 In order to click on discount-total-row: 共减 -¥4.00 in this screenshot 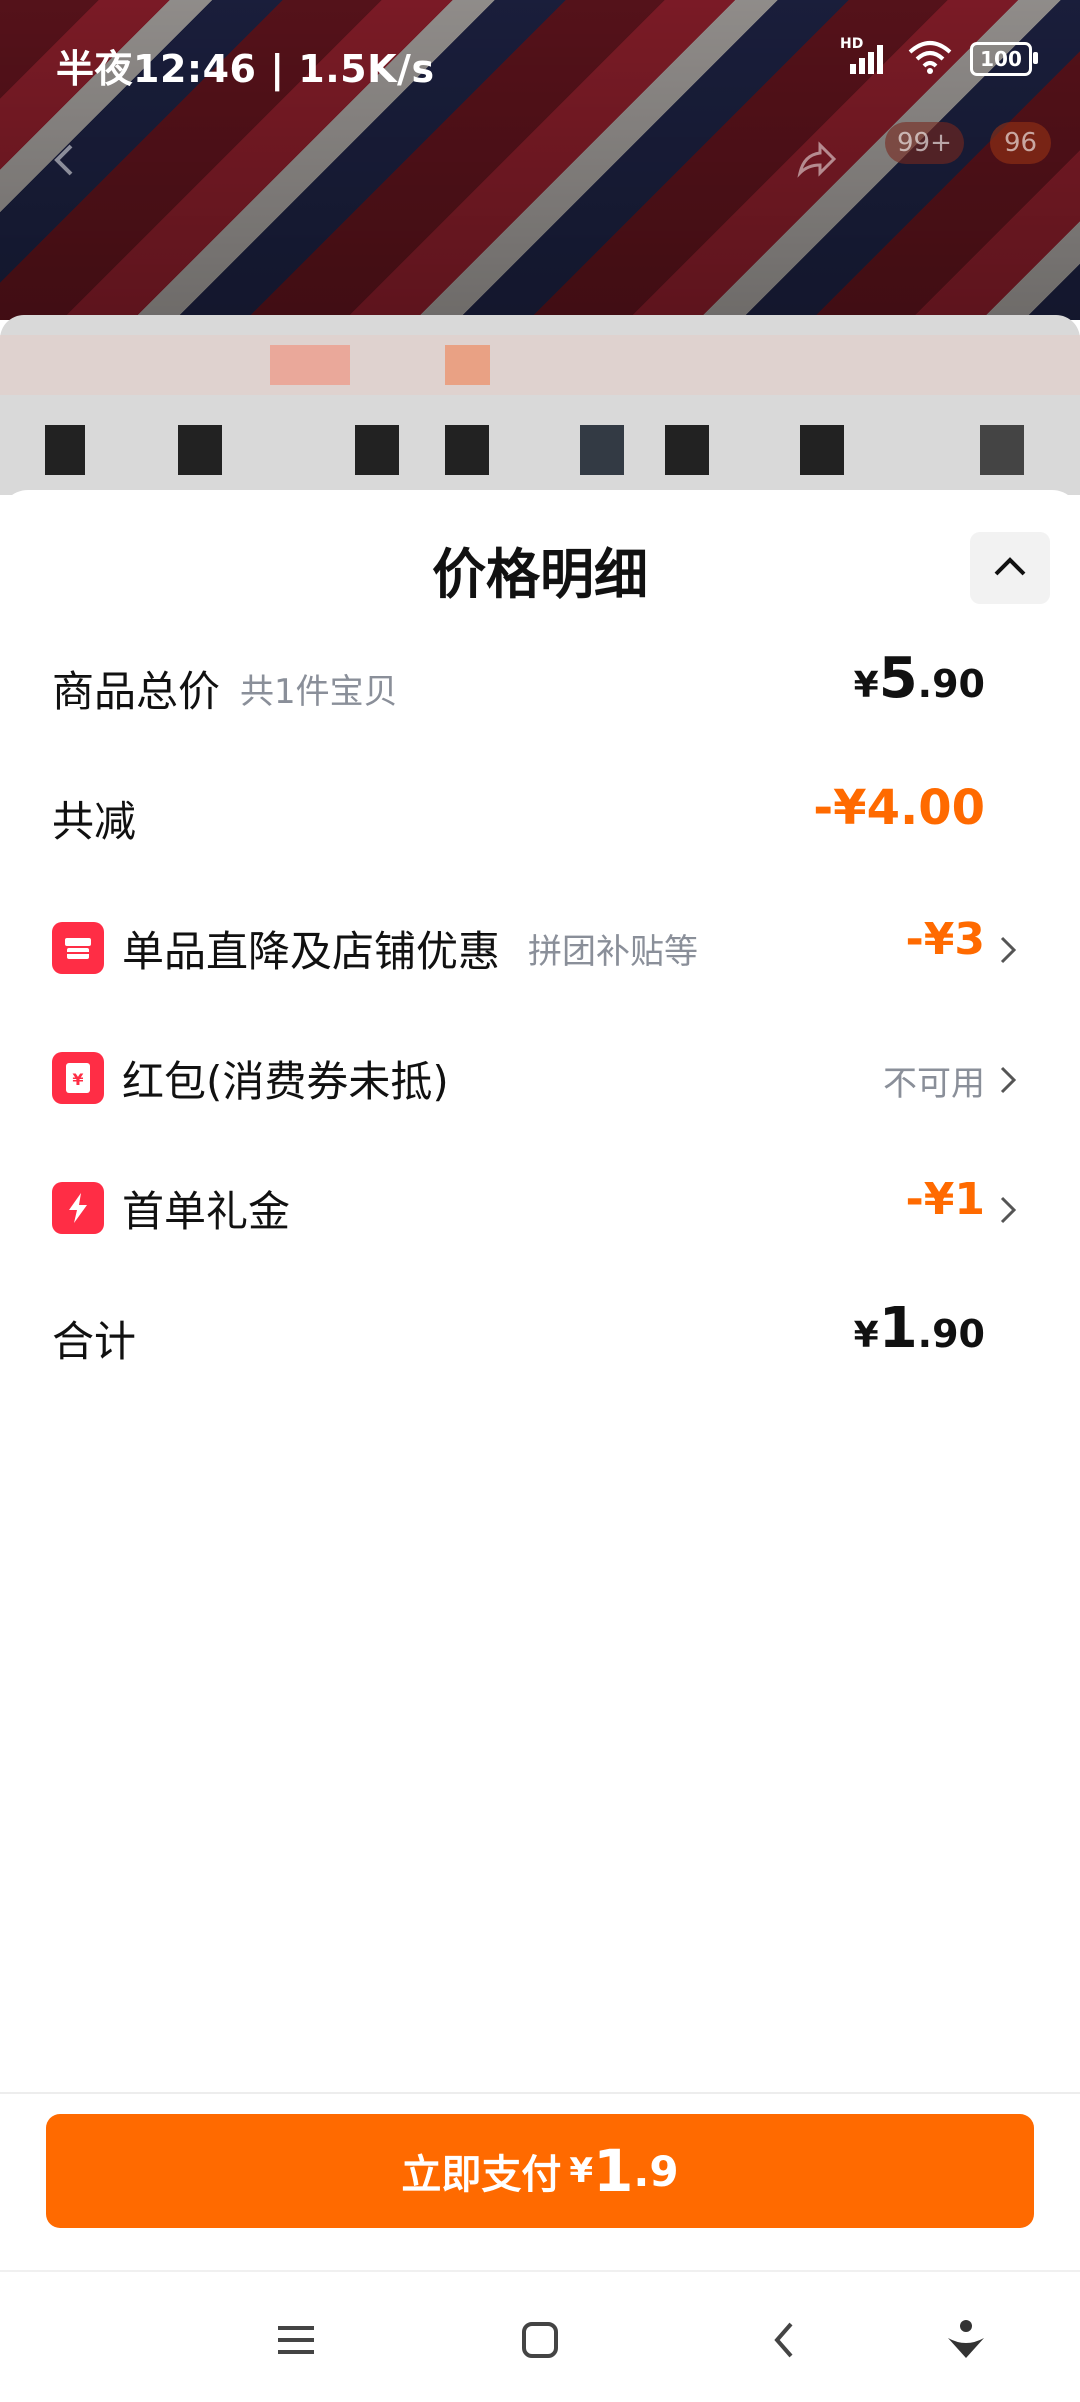, I will do `click(540, 830)`.